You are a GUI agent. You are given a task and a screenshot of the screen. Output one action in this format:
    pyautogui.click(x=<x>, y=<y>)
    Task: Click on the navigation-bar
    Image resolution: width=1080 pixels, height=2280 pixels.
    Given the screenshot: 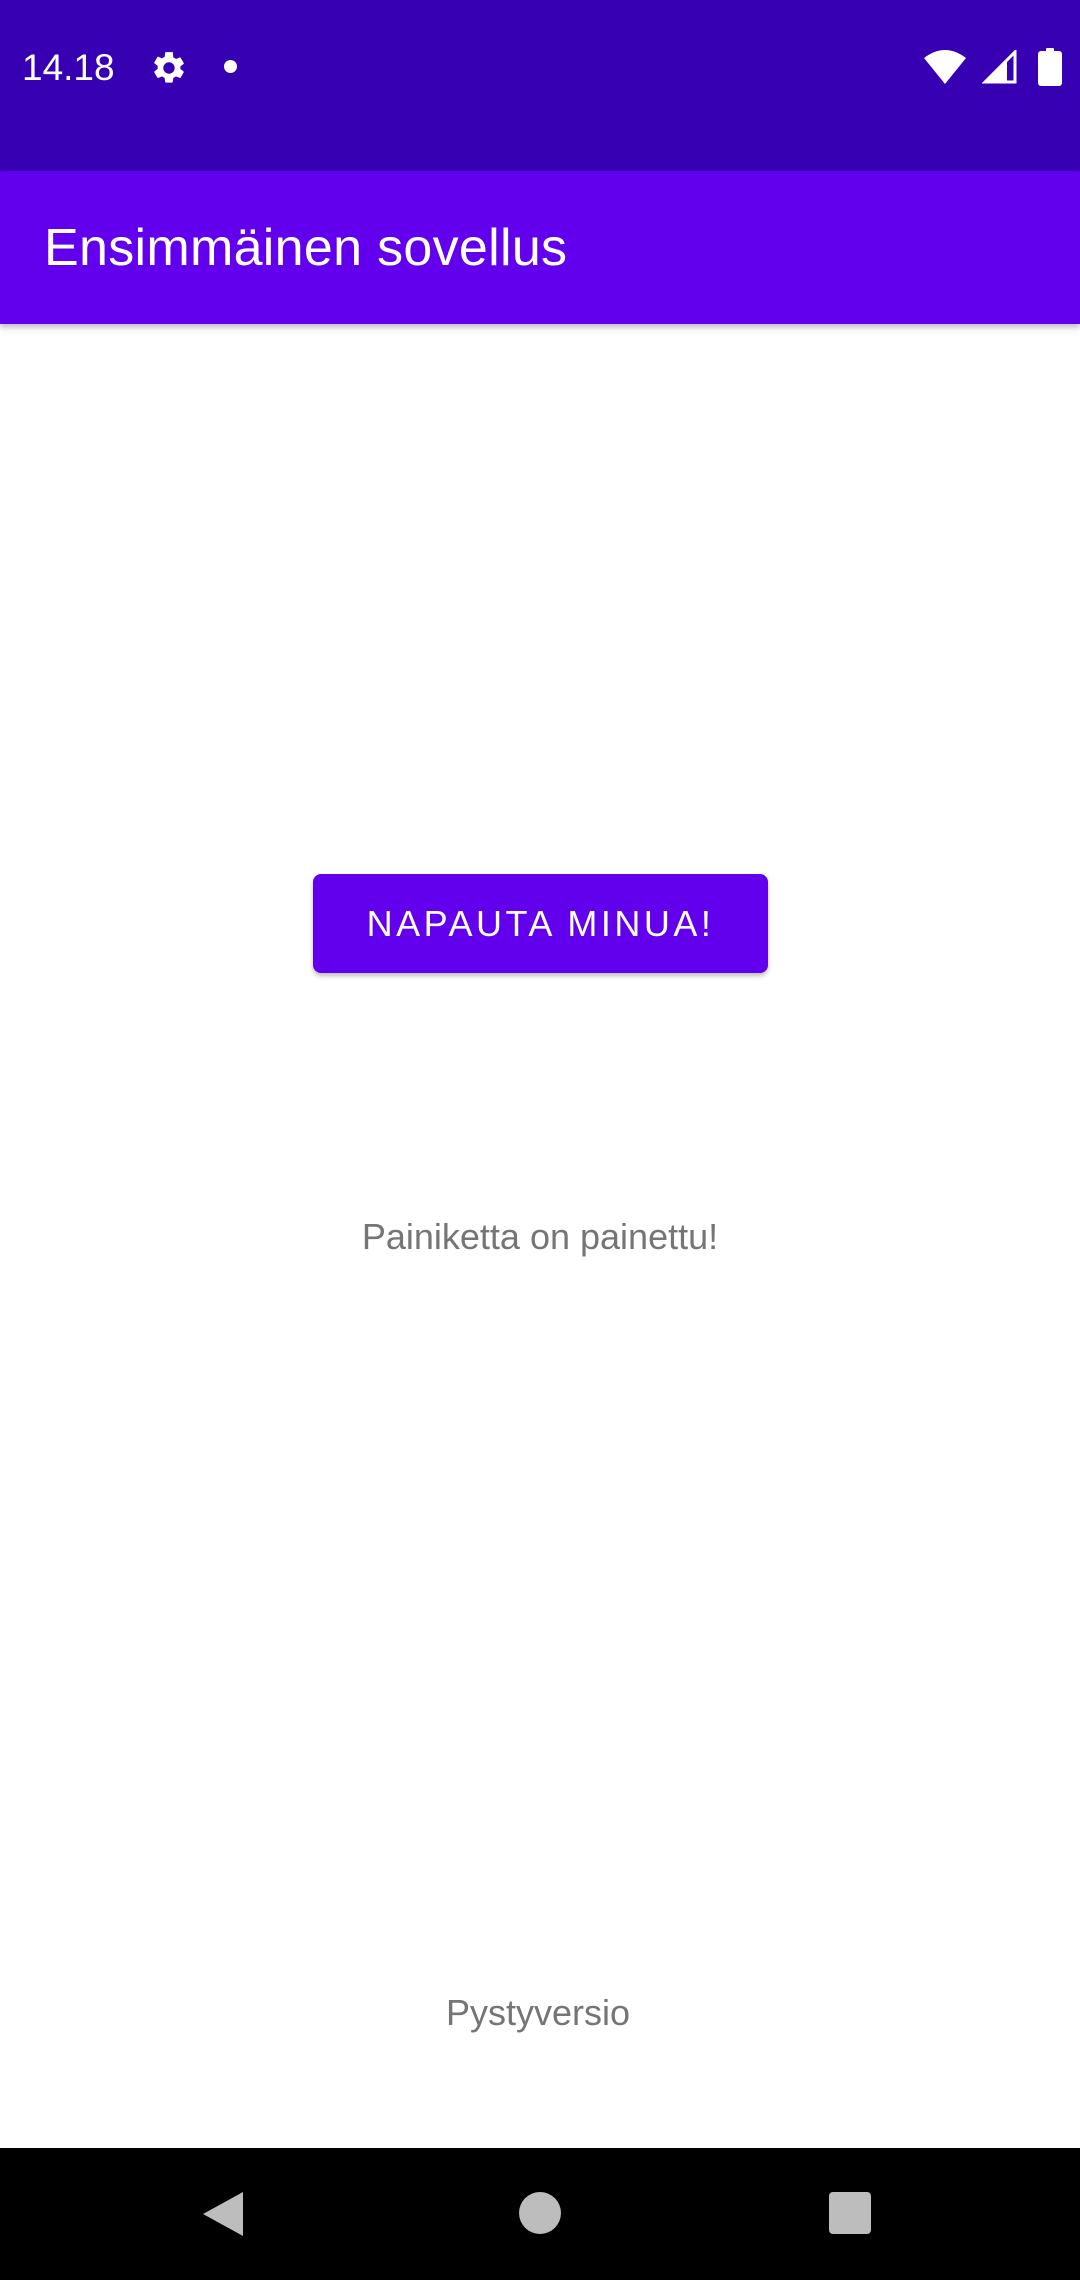 What is the action you would take?
    pyautogui.click(x=540, y=2214)
    